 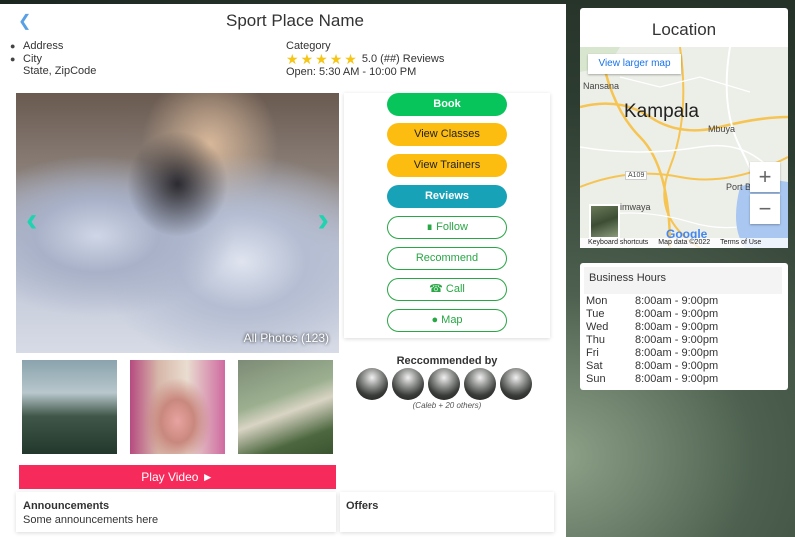 What do you see at coordinates (32, 58) in the screenshot?
I see `city-line: City` at bounding box center [32, 58].